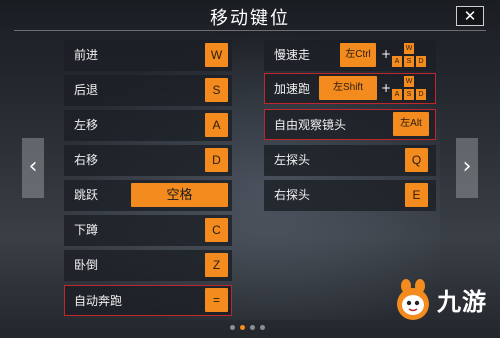  What do you see at coordinates (358, 55) in the screenshot?
I see `key-button: 左Ctrl` at bounding box center [358, 55].